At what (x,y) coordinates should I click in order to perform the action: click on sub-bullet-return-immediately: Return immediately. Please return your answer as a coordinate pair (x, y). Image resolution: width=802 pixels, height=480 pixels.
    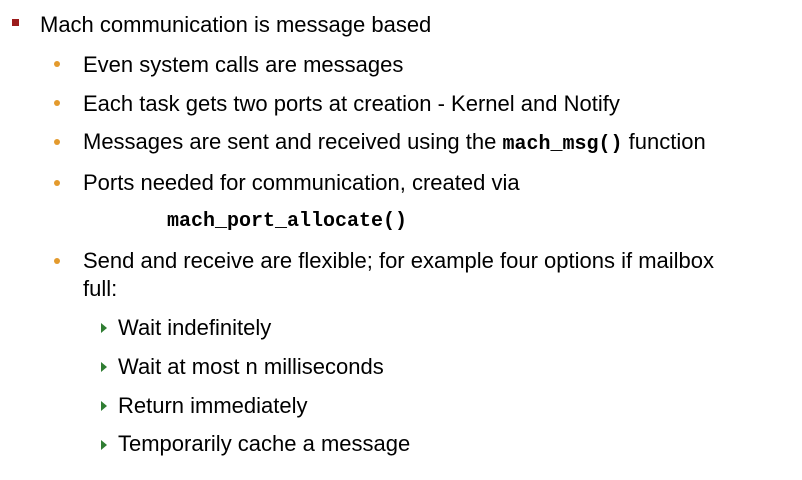
    Looking at the image, I should click on (213, 405).